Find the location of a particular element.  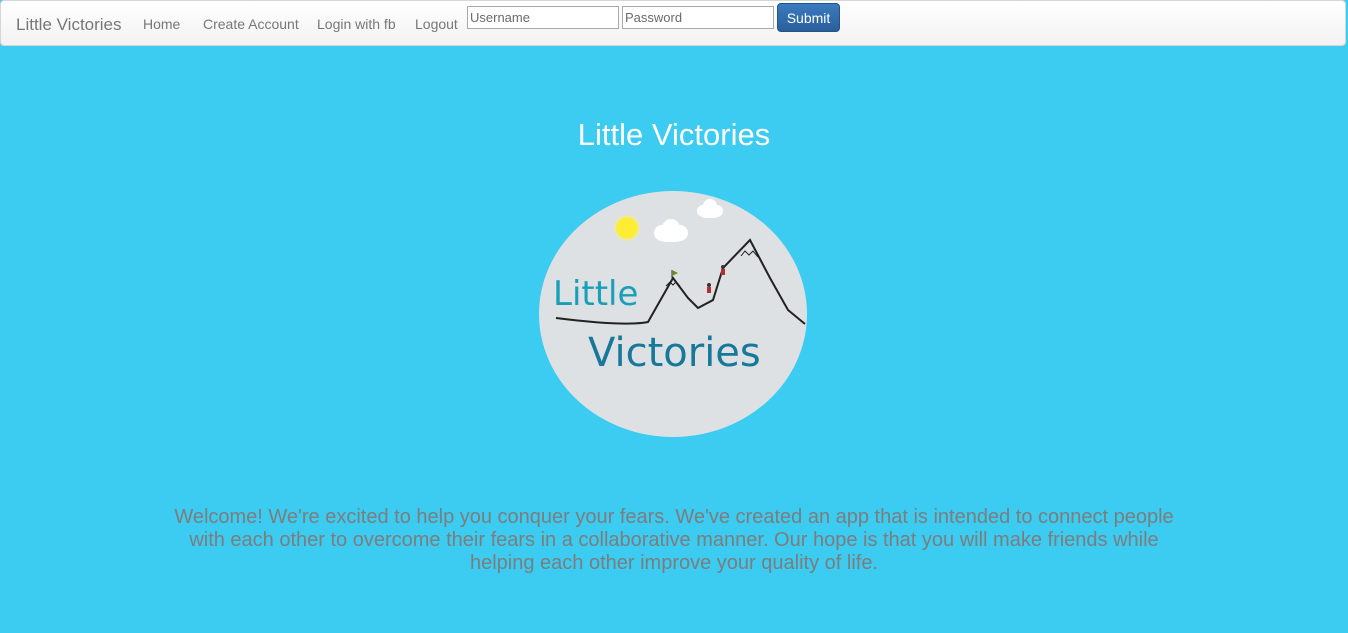

nav-home-link: Home is located at coordinates (161, 24).